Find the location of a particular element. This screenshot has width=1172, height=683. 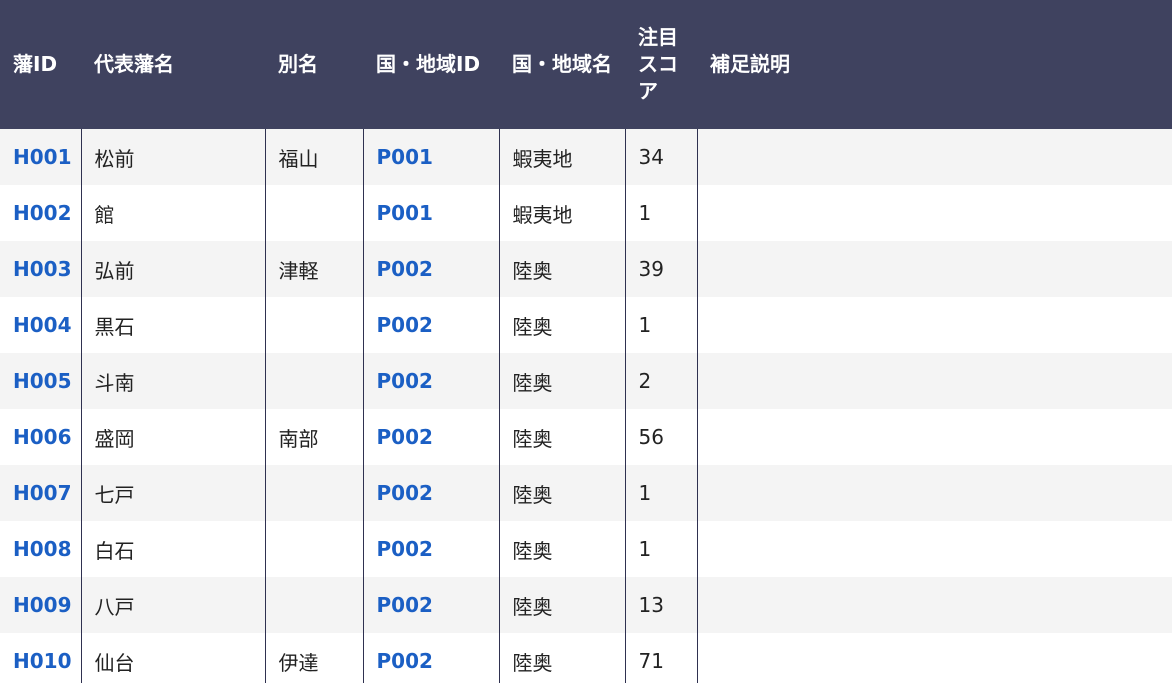

table-row: H008 白石 P002 陸奥 1 is located at coordinates (586, 549).